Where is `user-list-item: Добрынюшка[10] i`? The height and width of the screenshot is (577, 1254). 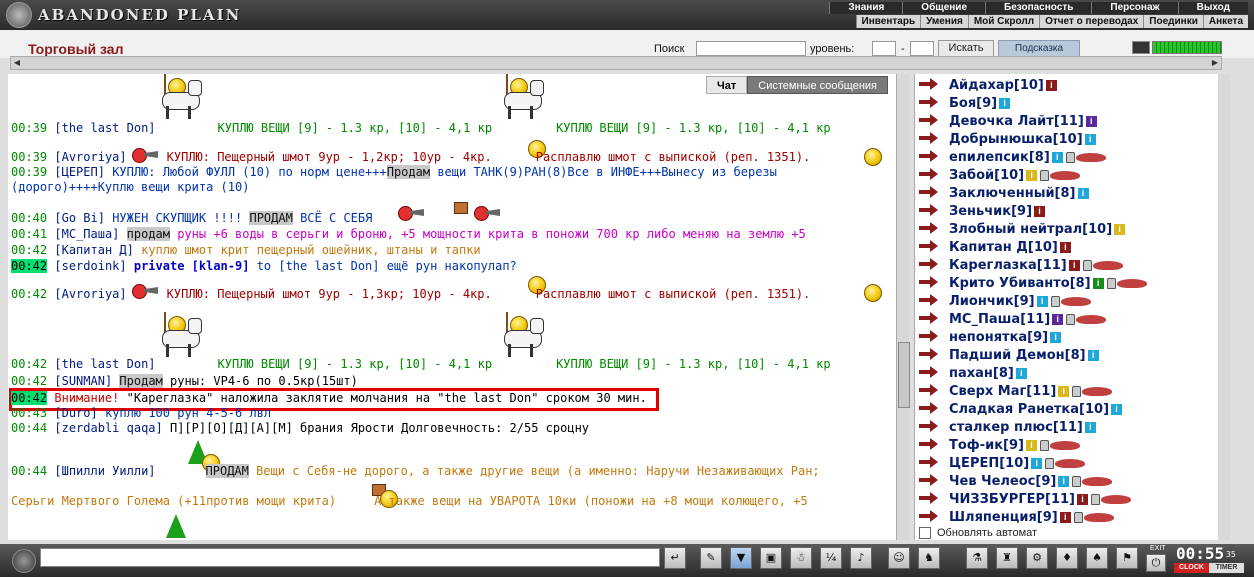 user-list-item: Добрынюшка[10] i is located at coordinates (1007, 139).